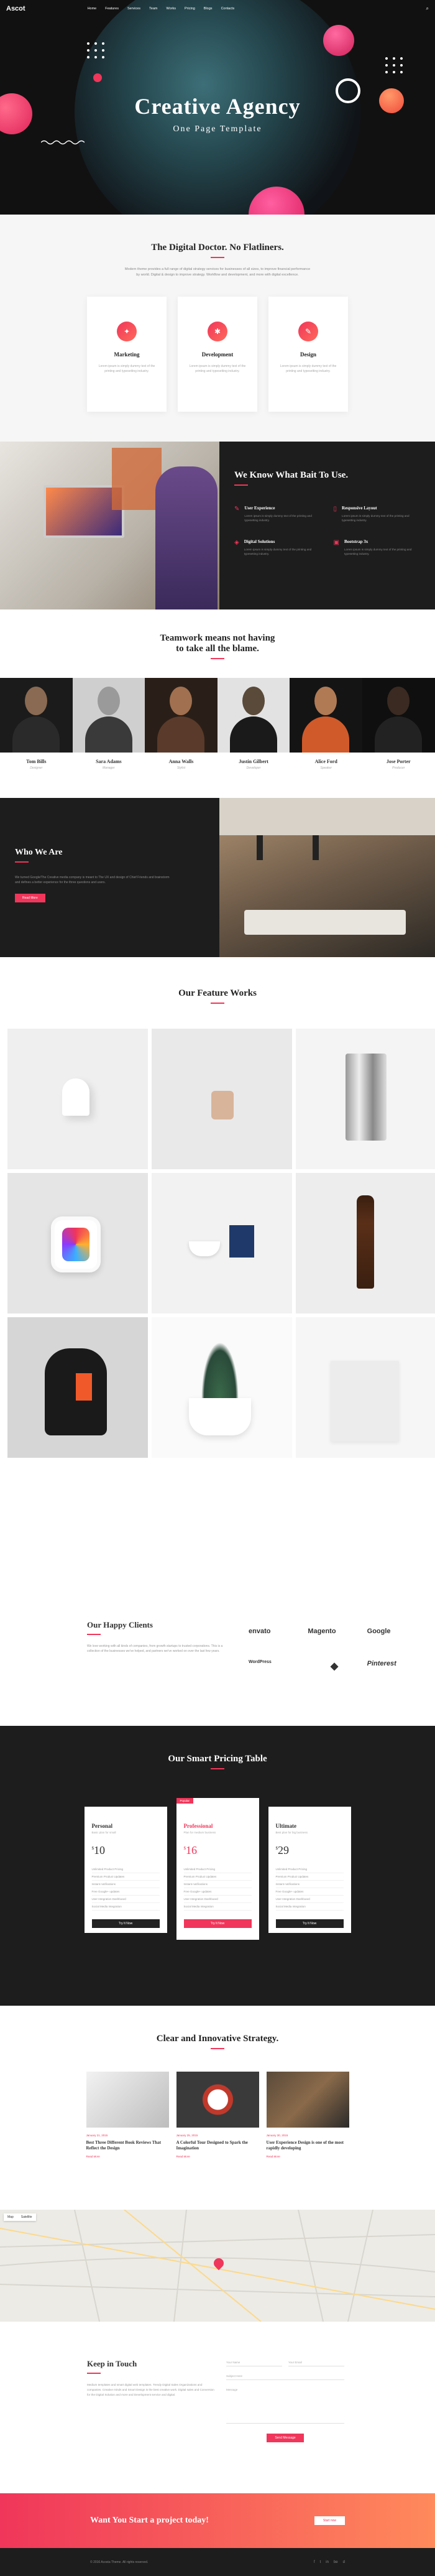 The width and height of the screenshot is (435, 2576). I want to click on member-role: Producer, so click(398, 768).